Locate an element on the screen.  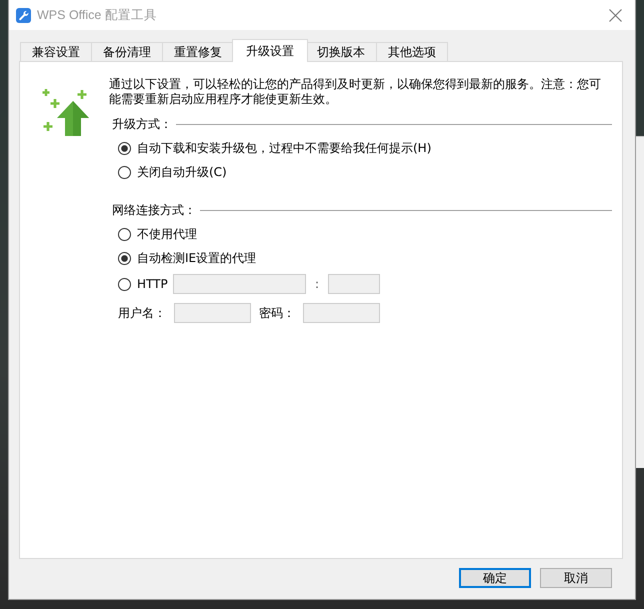
tab: 其他选项 is located at coordinates (412, 52).